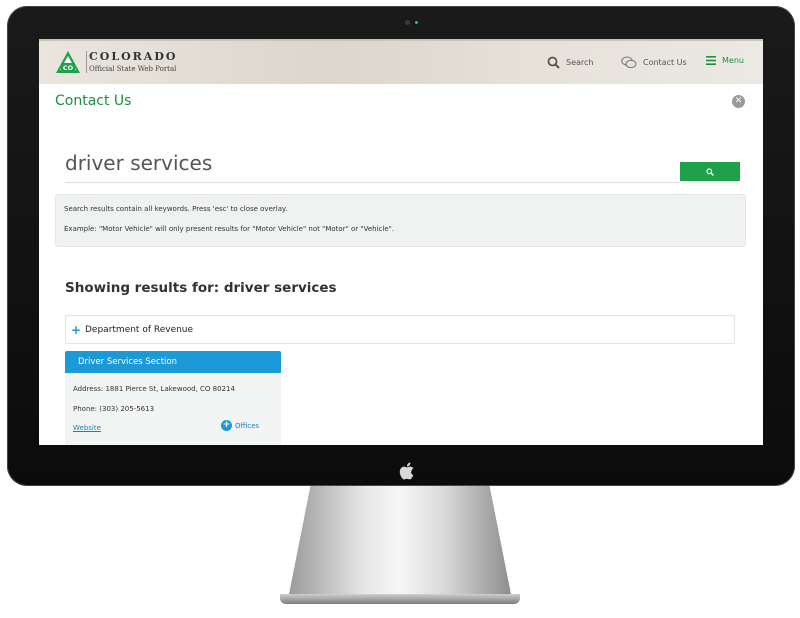 This screenshot has height=618, width=800. Describe the element at coordinates (416, 22) in the screenshot. I see `camera-led` at that location.